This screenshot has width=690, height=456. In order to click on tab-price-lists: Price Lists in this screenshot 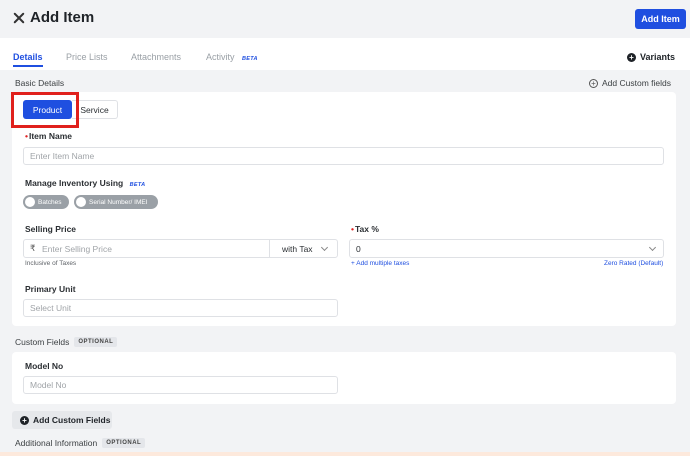, I will do `click(87, 57)`.